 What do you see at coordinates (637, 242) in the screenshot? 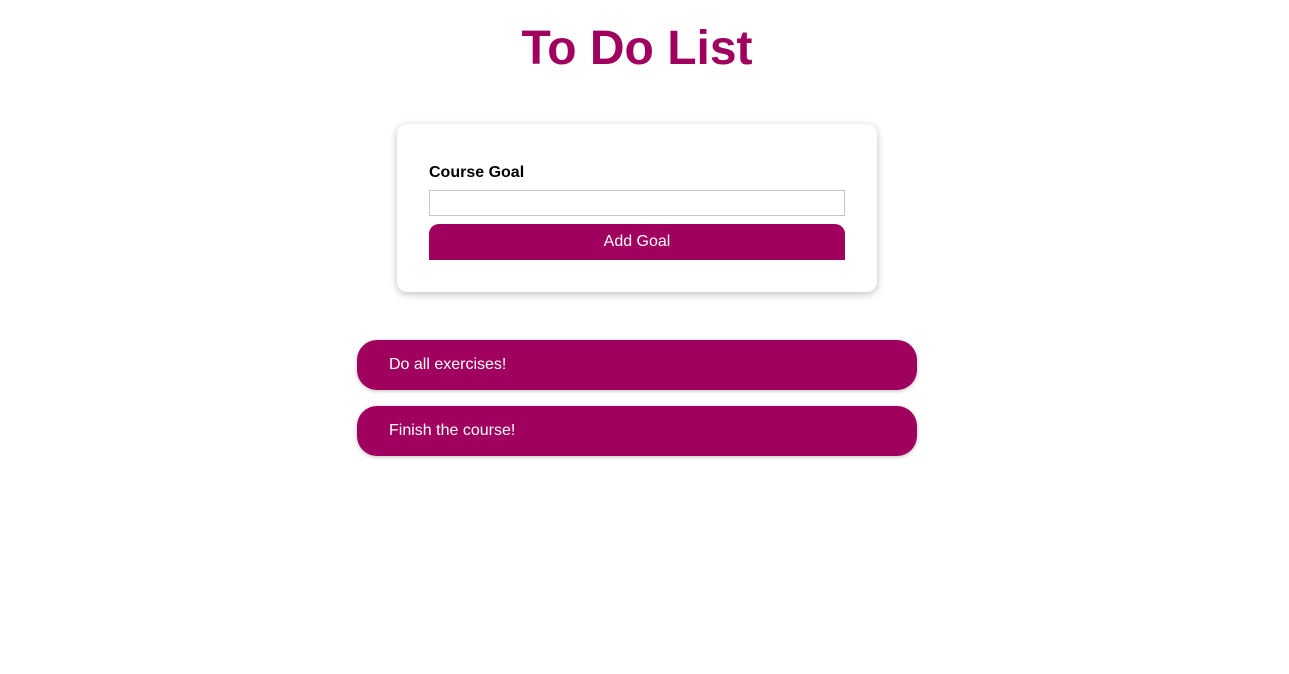
I see `add-goal-button: Add Goal` at bounding box center [637, 242].